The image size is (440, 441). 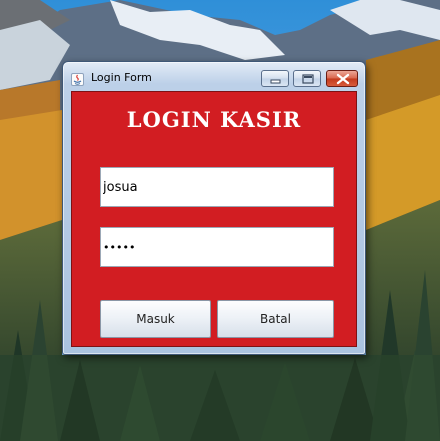 I want to click on login-button: Masuk, so click(x=155, y=319).